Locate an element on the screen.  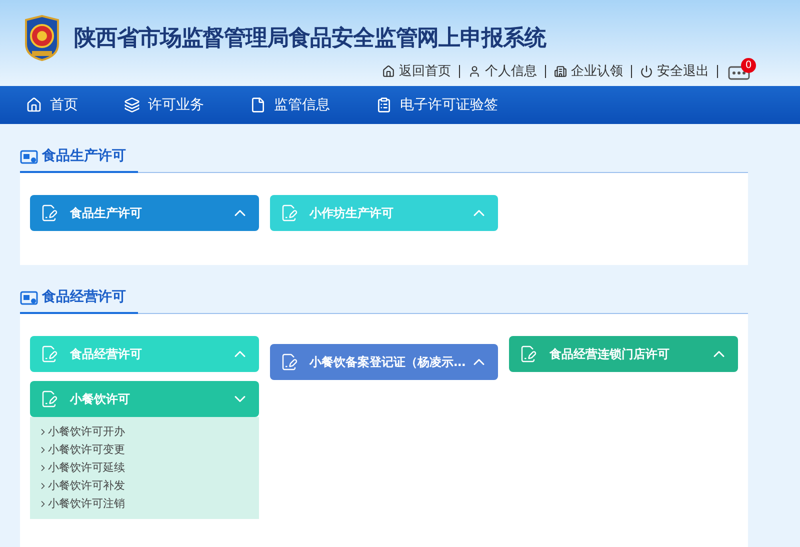
category-title: 小餐饮许可 is located at coordinates (100, 399).